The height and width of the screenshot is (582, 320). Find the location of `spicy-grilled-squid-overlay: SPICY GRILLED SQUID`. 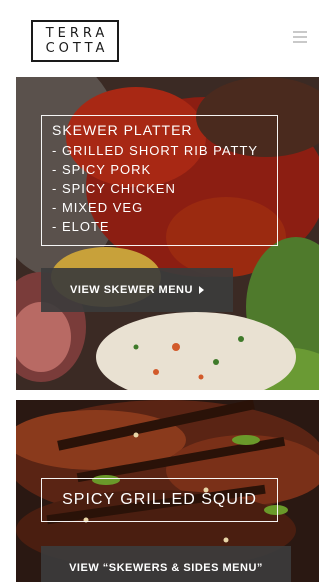

spicy-grilled-squid-overlay: SPICY GRILLED SQUID is located at coordinates (159, 500).